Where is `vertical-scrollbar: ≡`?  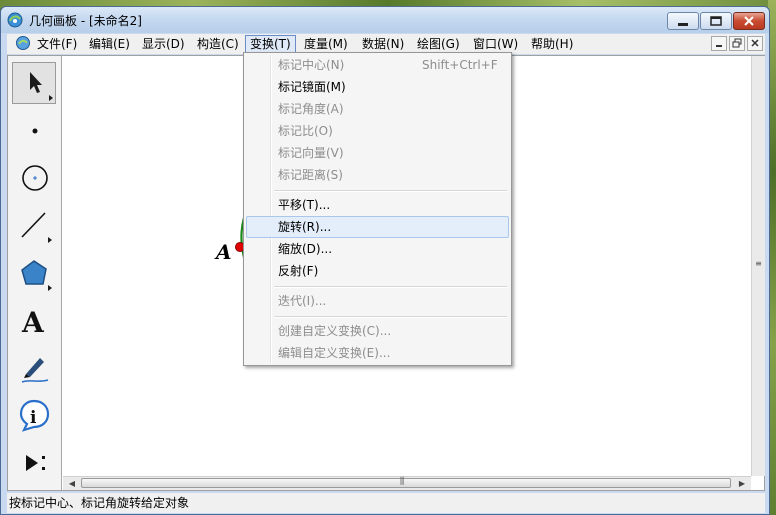 vertical-scrollbar: ≡ is located at coordinates (758, 266).